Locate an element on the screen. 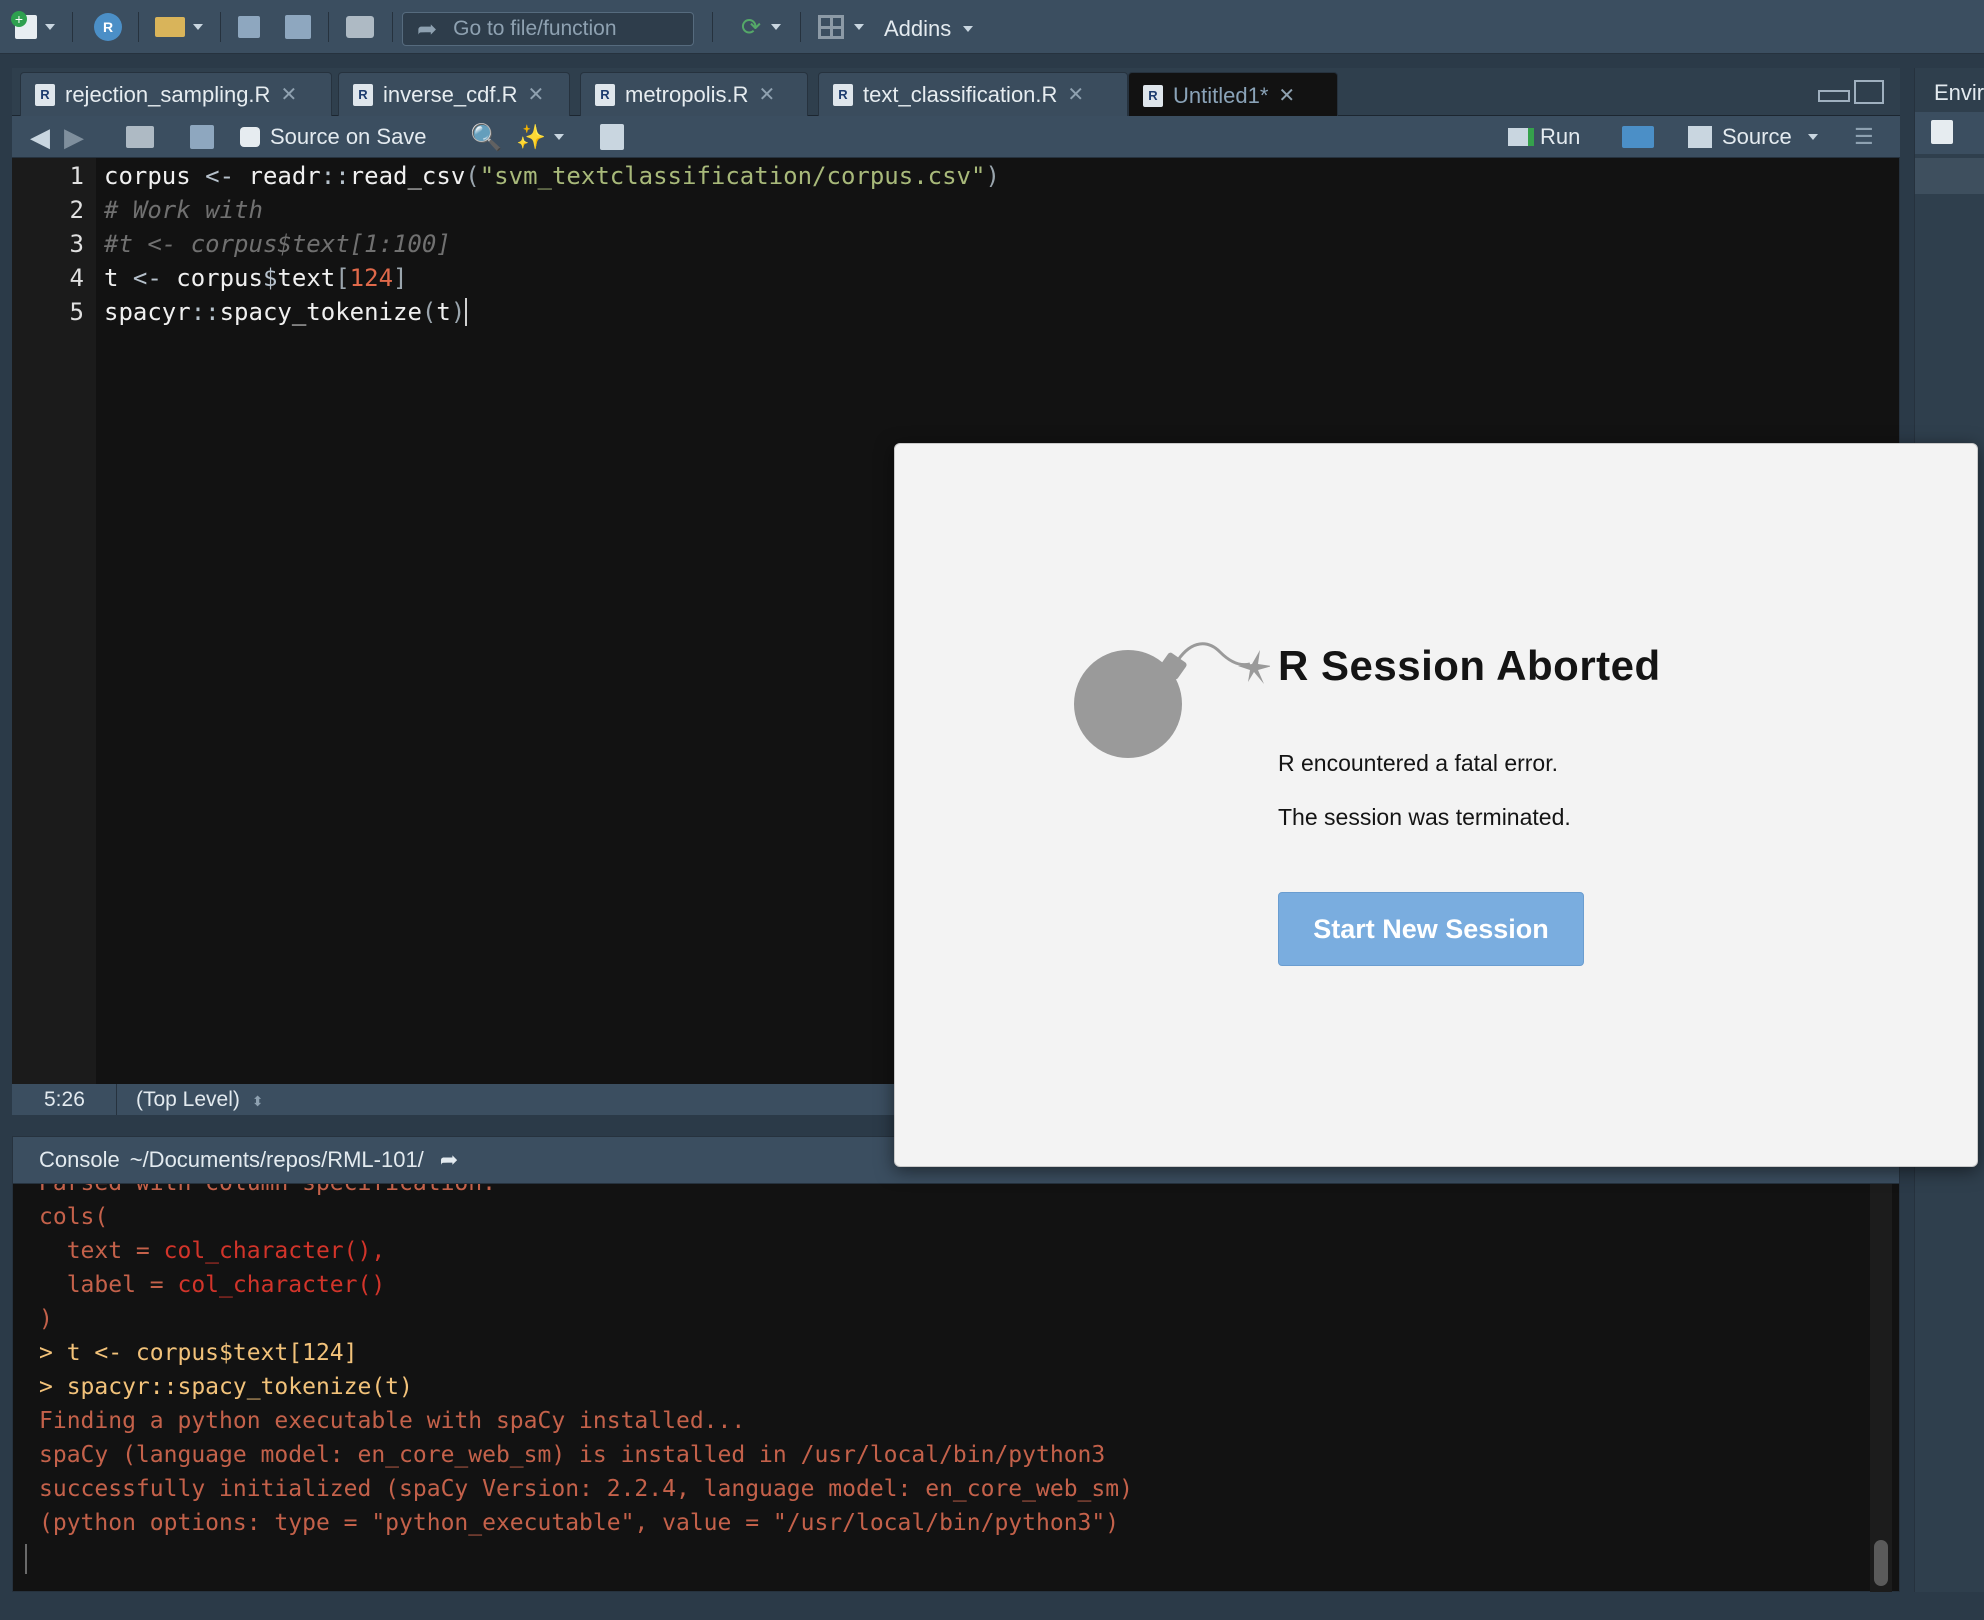  code-tools-button: ✨ is located at coordinates (540, 137).